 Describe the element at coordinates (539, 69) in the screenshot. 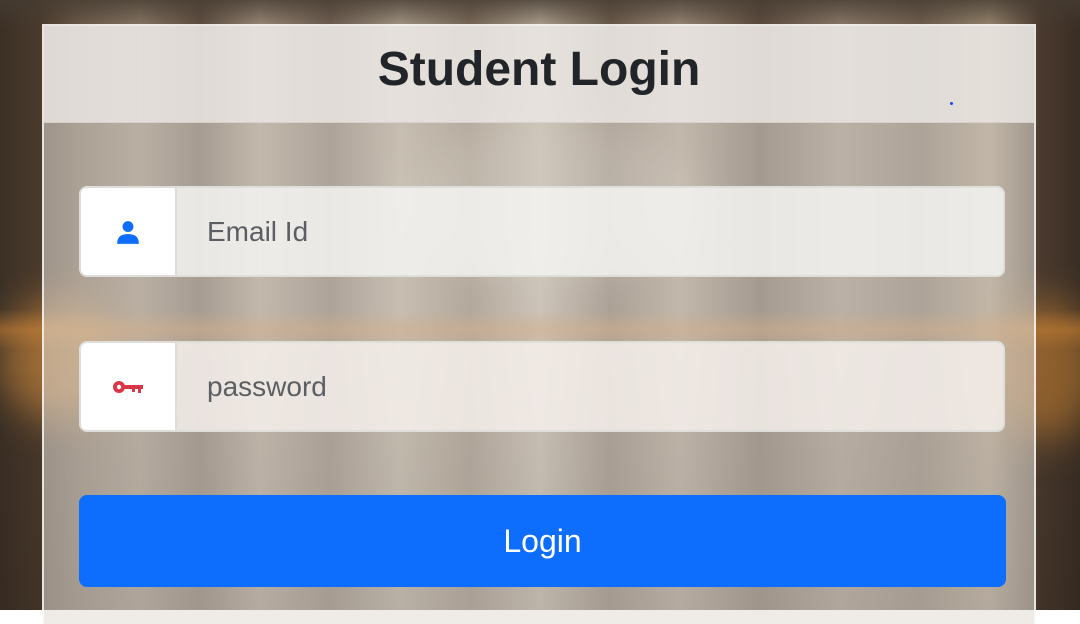

I see `page-title: Student Login` at that location.